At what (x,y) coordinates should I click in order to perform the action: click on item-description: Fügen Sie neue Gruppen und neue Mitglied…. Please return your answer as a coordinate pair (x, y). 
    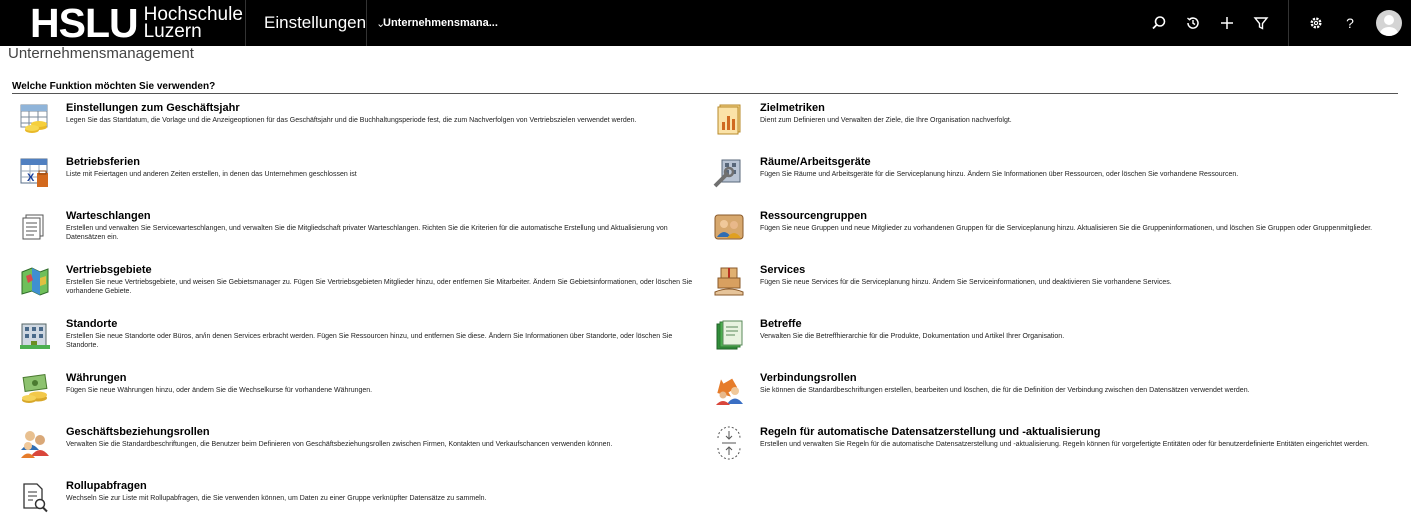
    Looking at the image, I should click on (1066, 228).